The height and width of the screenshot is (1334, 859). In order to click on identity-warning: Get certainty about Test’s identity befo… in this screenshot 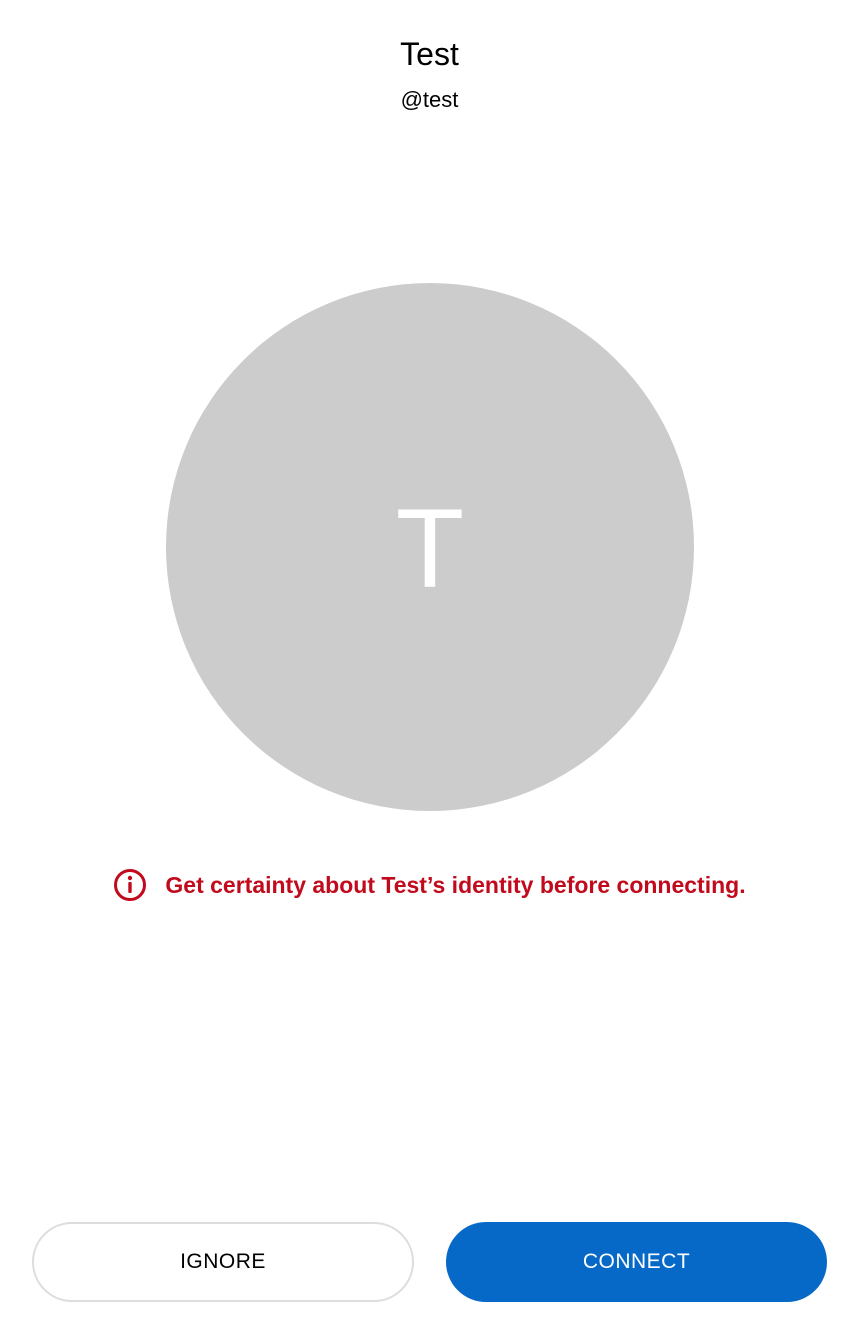, I will do `click(429, 885)`.